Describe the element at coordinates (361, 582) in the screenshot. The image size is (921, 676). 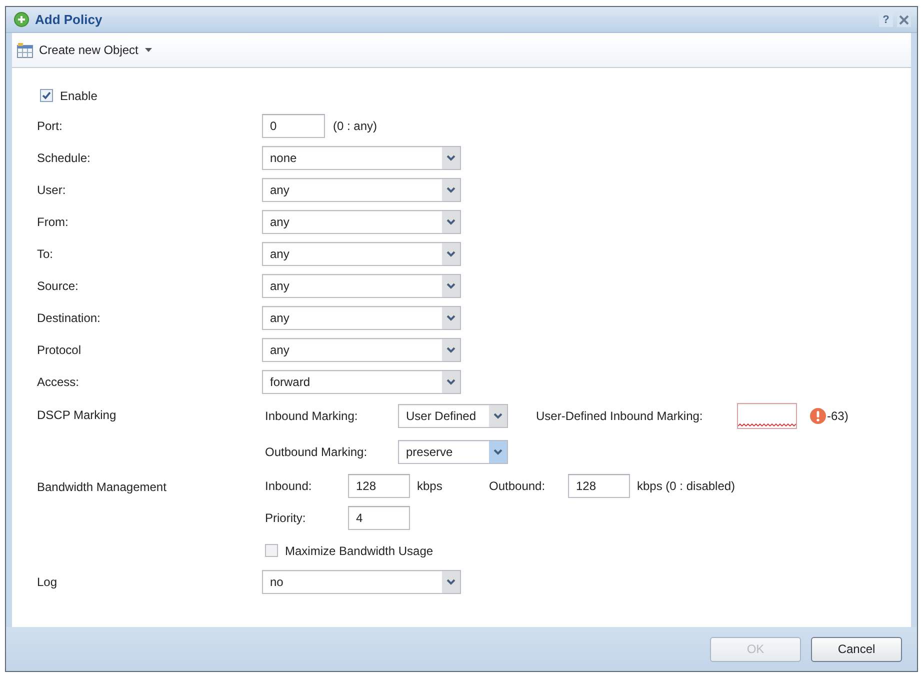
I see `dropdown-select: no` at that location.